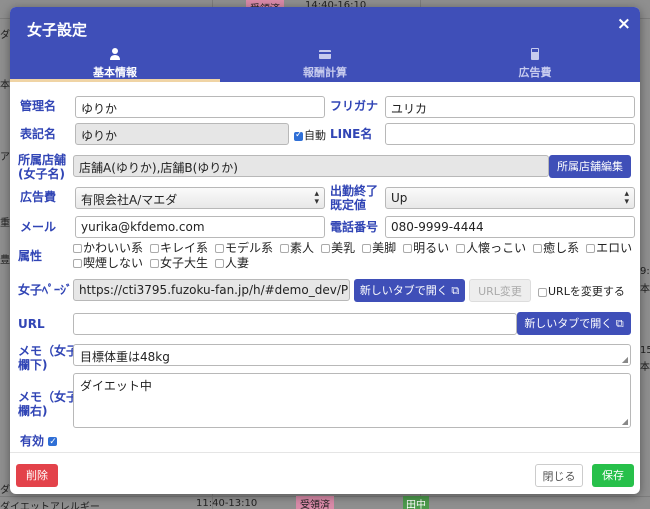 This screenshot has height=509, width=650. What do you see at coordinates (33, 411) in the screenshot?
I see `memo-right-label-line2: 欄右)` at bounding box center [33, 411].